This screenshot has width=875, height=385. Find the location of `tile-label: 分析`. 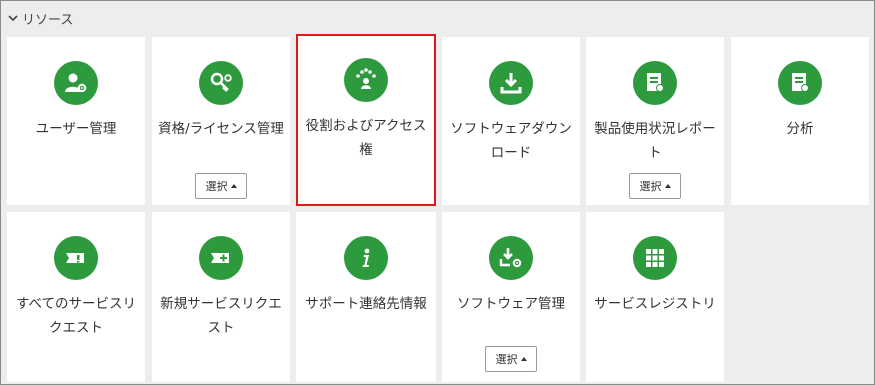

tile-label: 分析 is located at coordinates (800, 129).